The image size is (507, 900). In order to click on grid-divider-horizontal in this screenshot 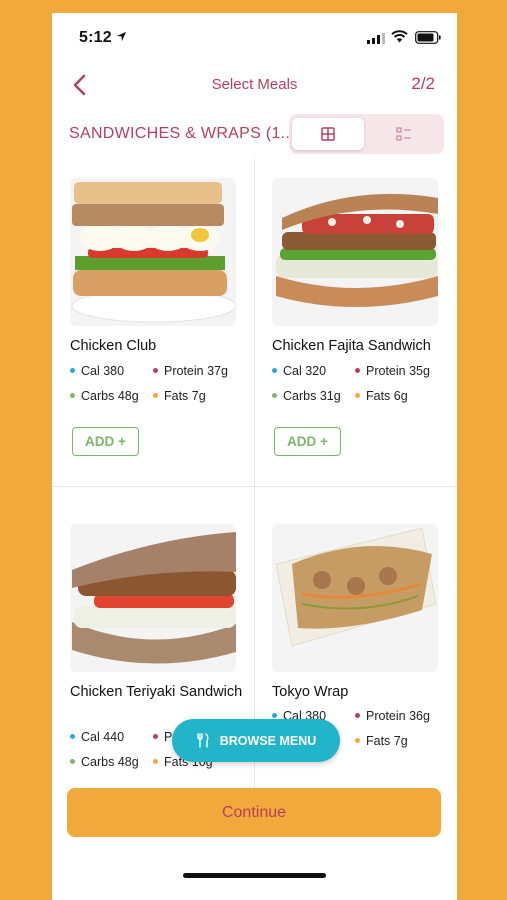, I will do `click(254, 486)`.